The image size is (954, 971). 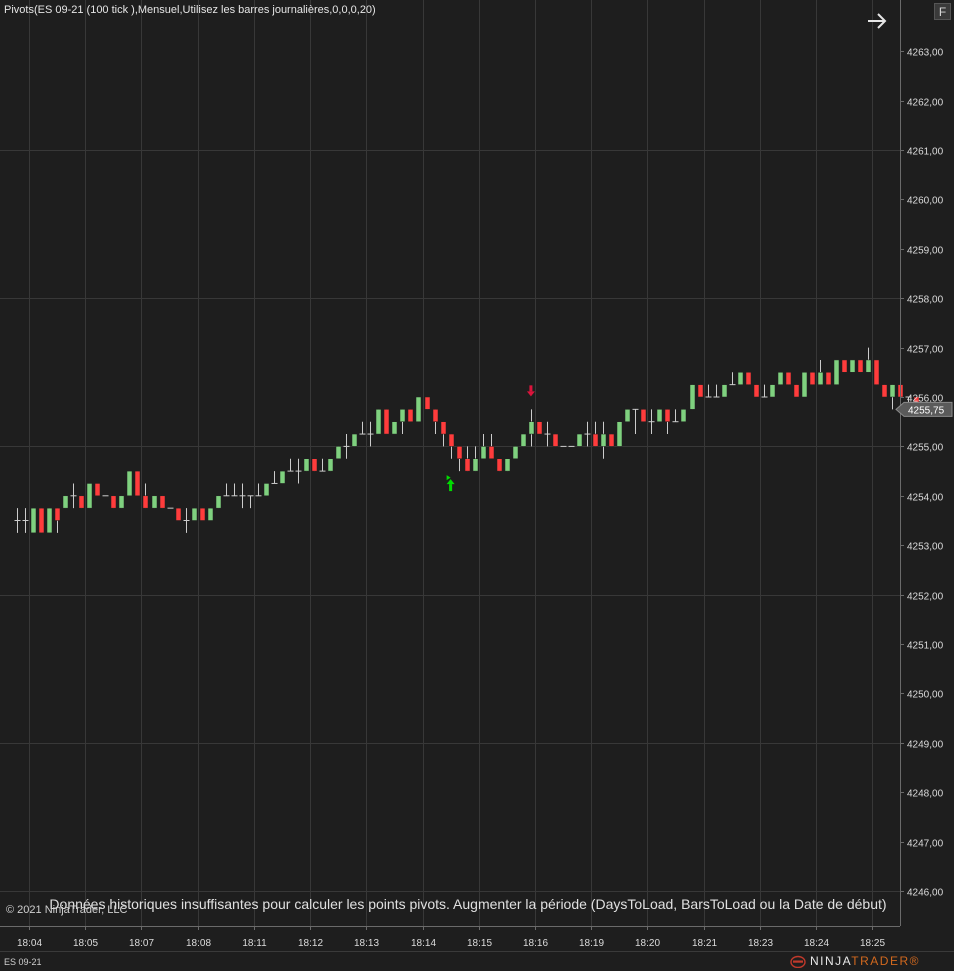 I want to click on instrument-label: ES 09-21, so click(x=23, y=962).